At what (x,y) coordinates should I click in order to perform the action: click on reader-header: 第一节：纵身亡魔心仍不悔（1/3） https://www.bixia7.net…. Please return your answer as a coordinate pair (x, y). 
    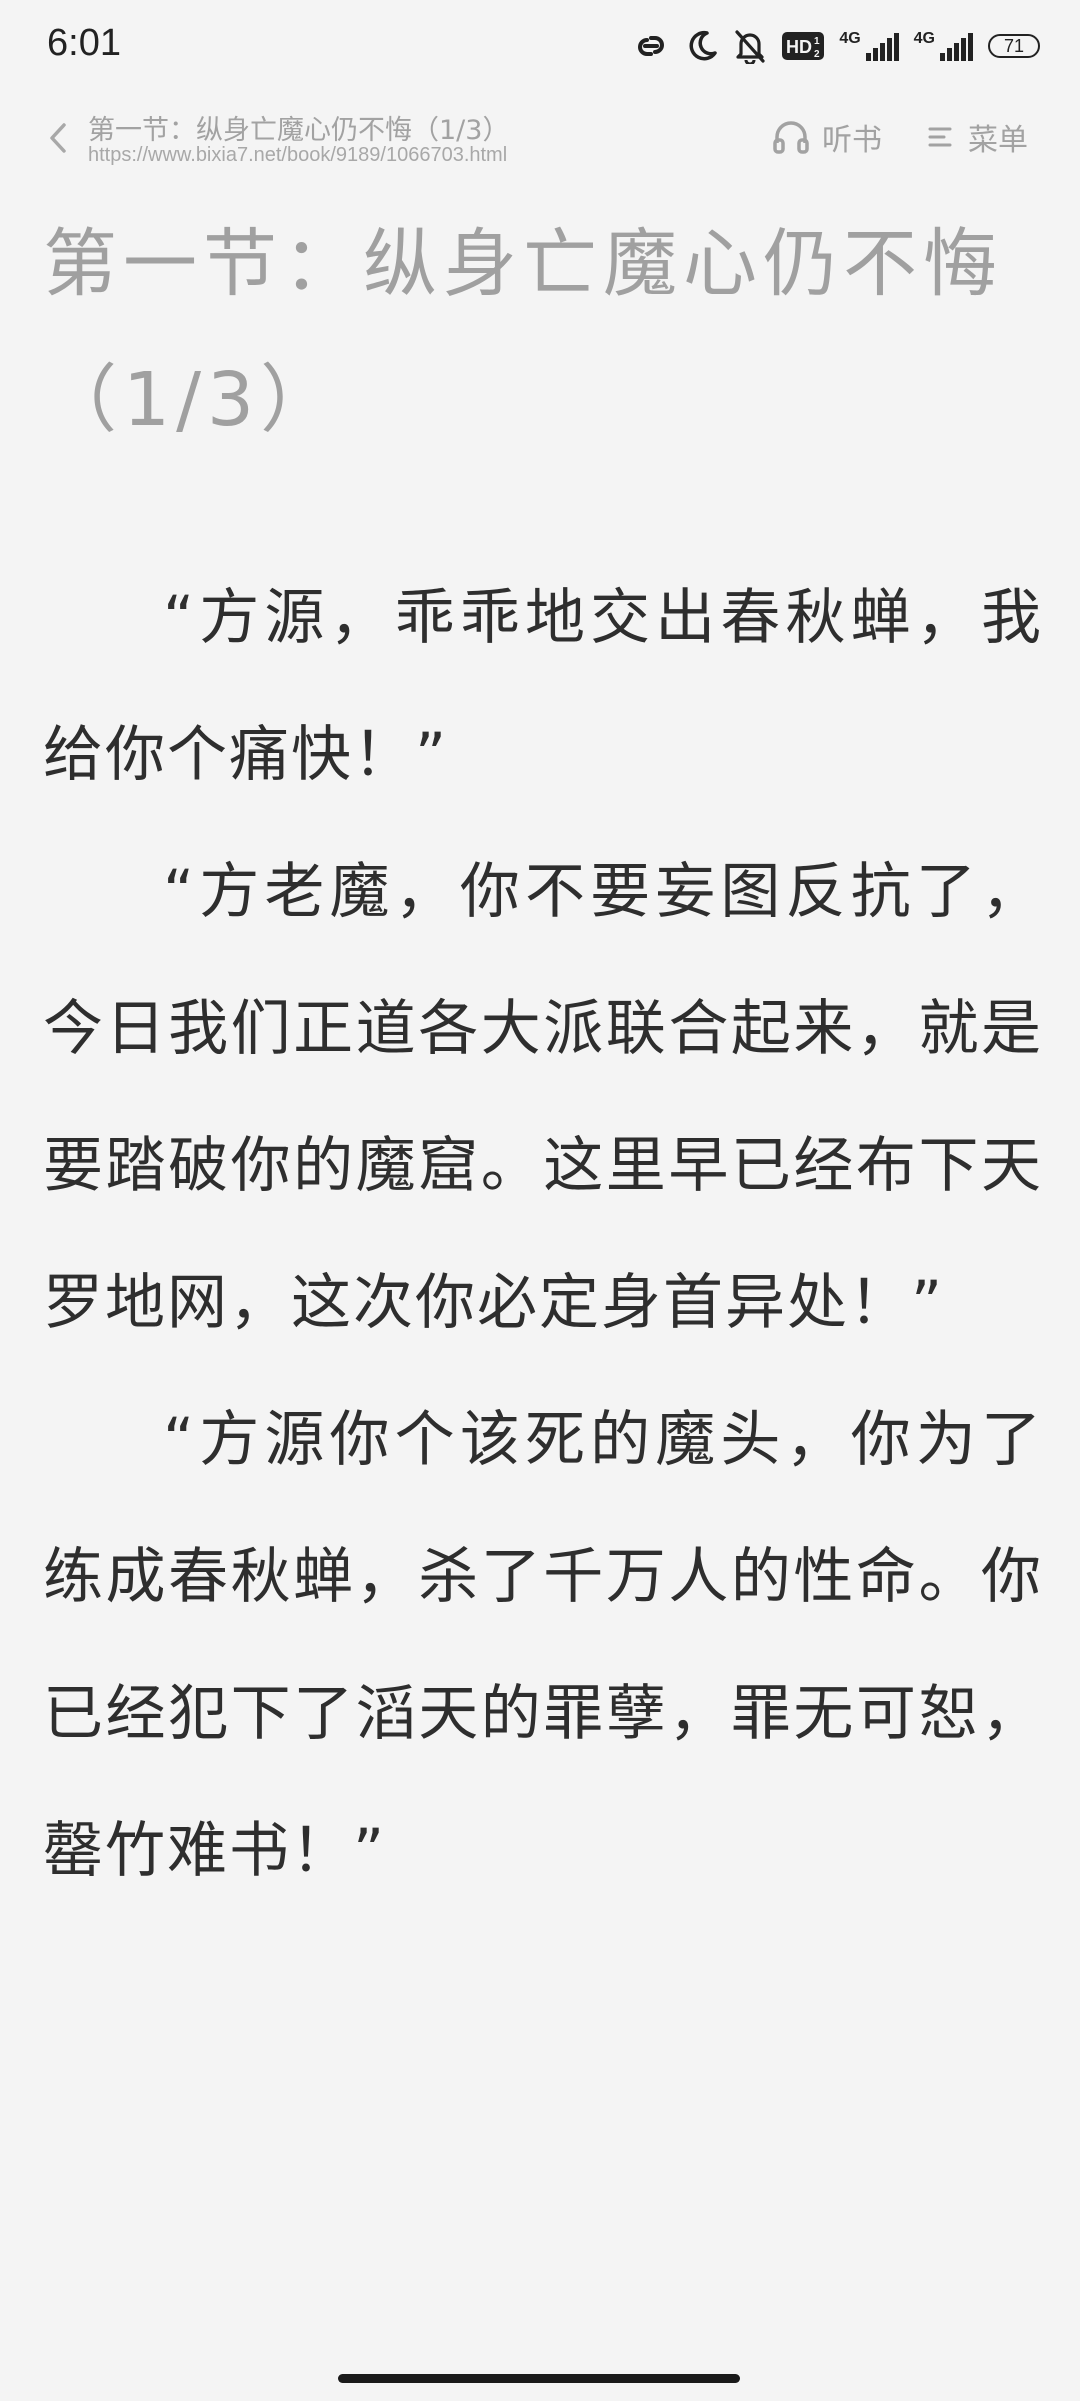
    Looking at the image, I should click on (540, 140).